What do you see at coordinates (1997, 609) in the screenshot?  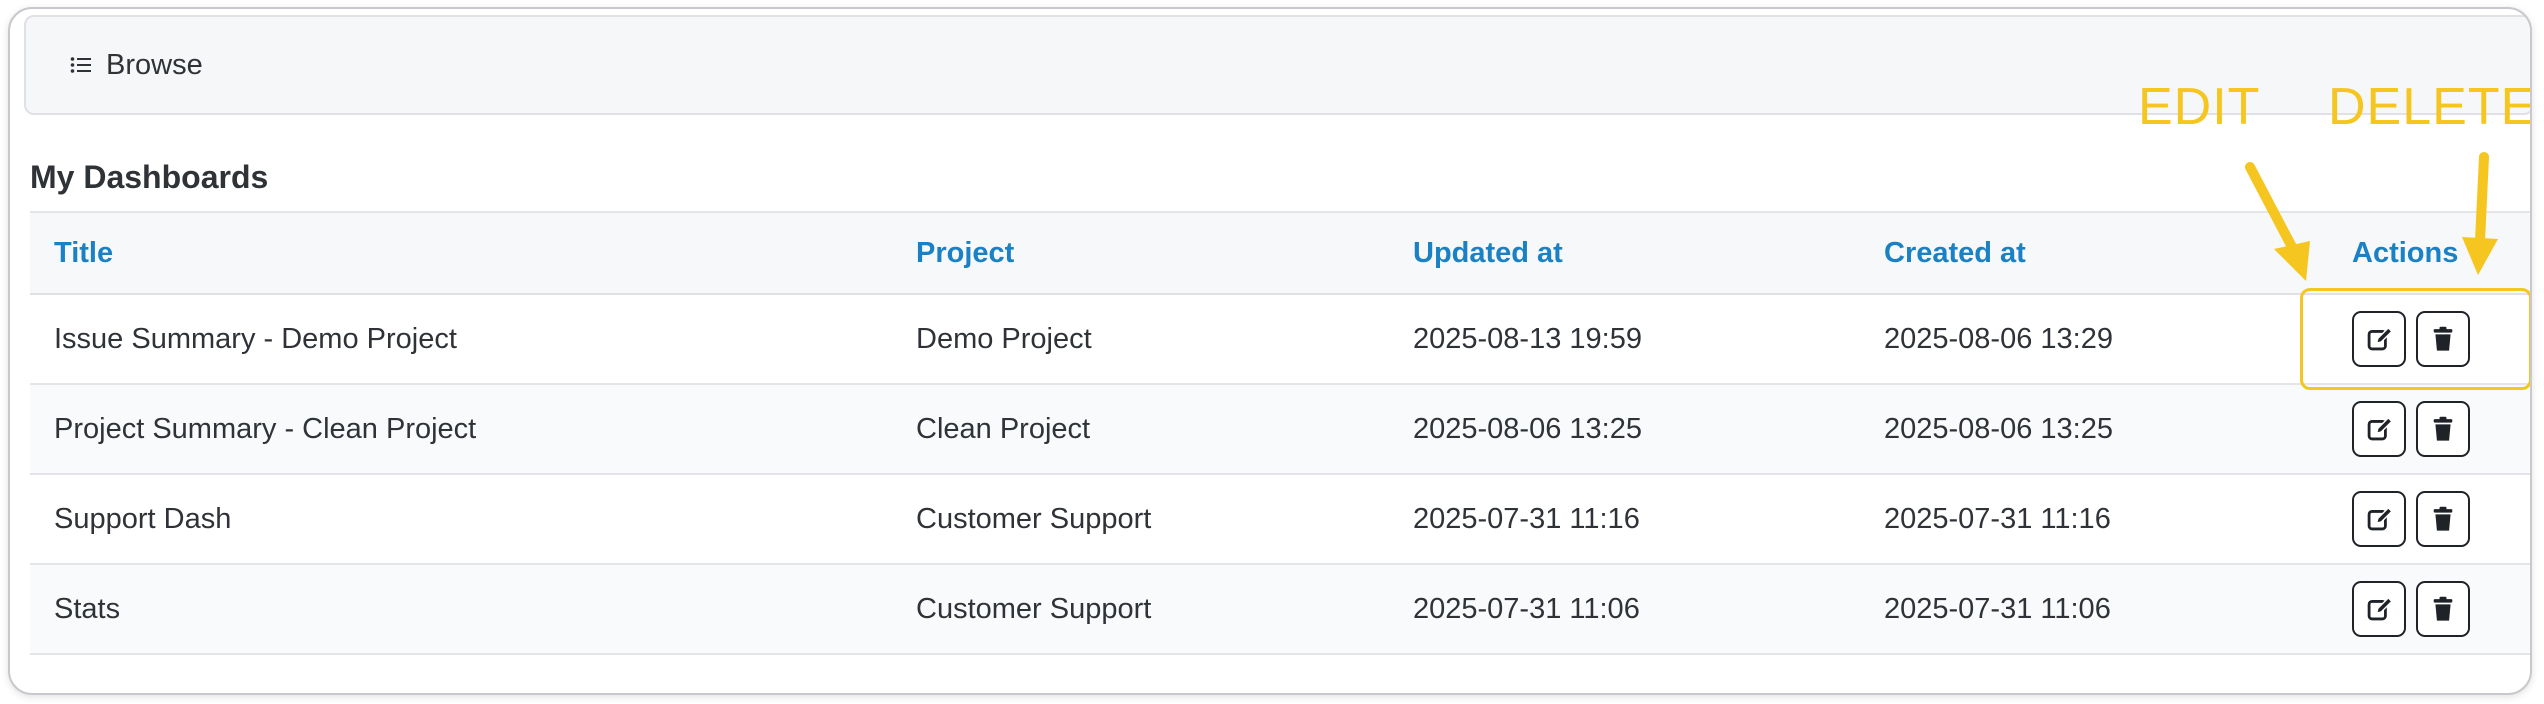 I see `cell-created-at: 2025-07-31 11:06` at bounding box center [1997, 609].